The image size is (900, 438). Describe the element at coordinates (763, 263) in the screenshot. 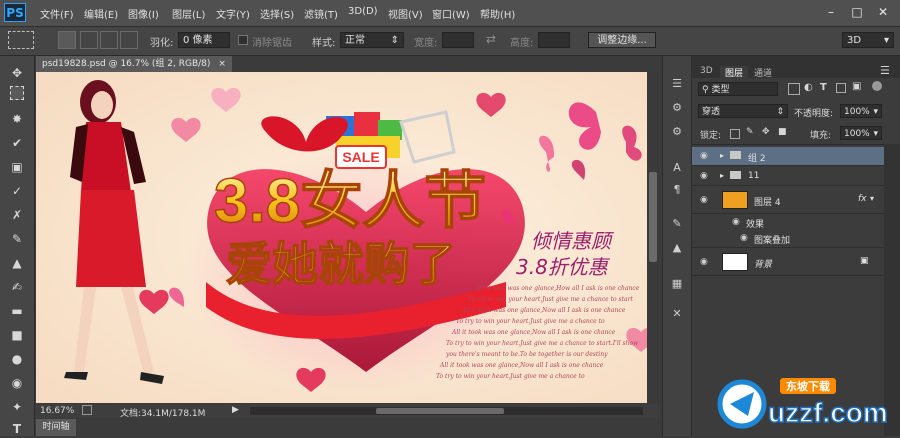

I see `layer-name: 背景` at that location.